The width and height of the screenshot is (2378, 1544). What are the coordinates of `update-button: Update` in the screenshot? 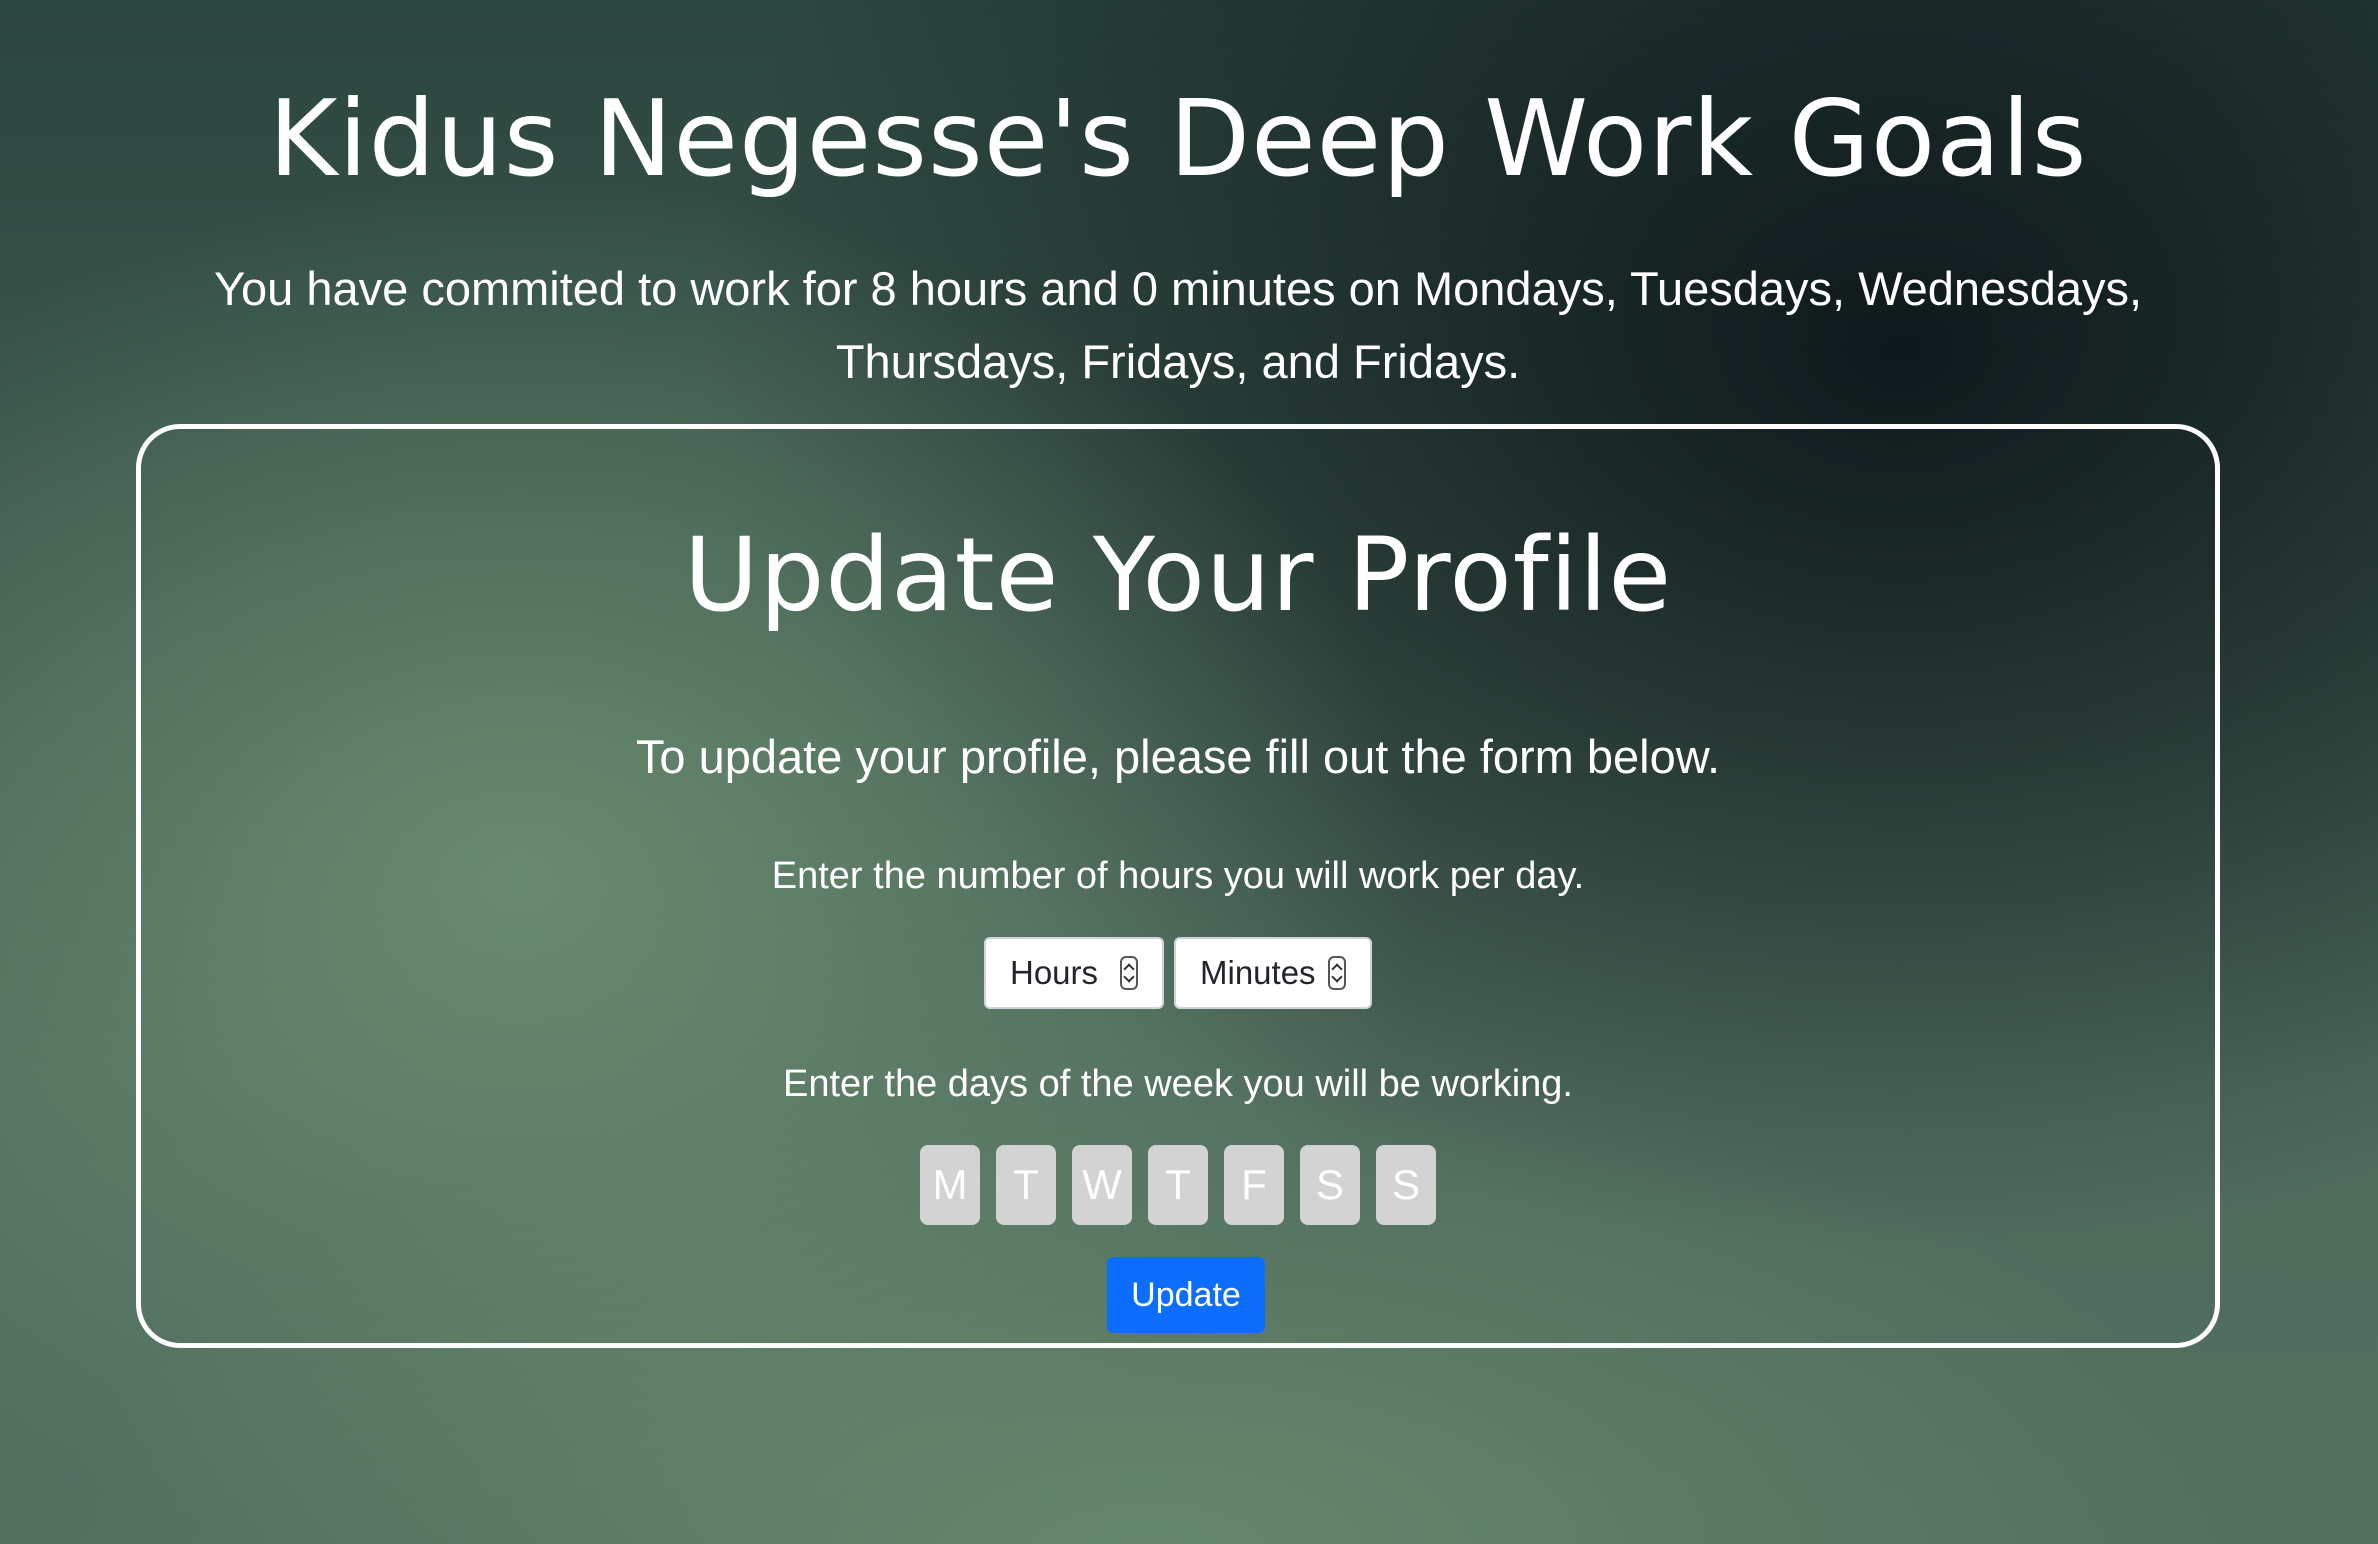 It's located at (1186, 1295).